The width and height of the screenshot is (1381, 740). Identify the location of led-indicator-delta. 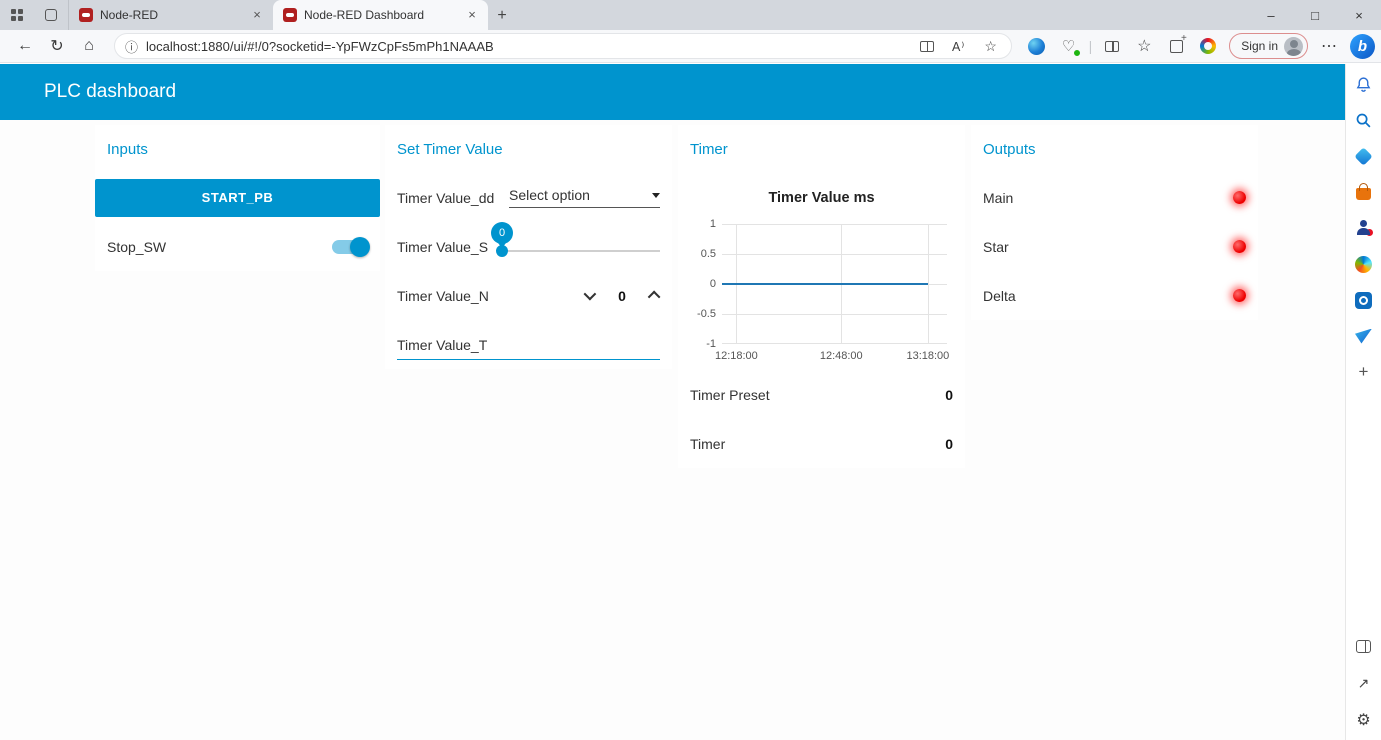
(1239, 295).